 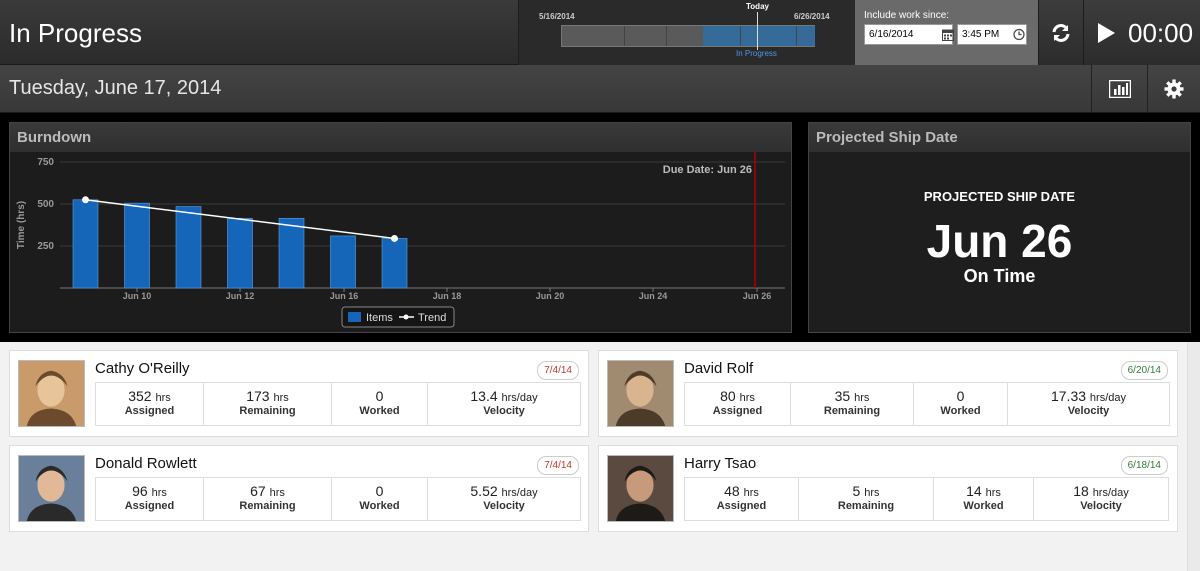 What do you see at coordinates (146, 463) in the screenshot?
I see `person-name: Donald Rowlett` at bounding box center [146, 463].